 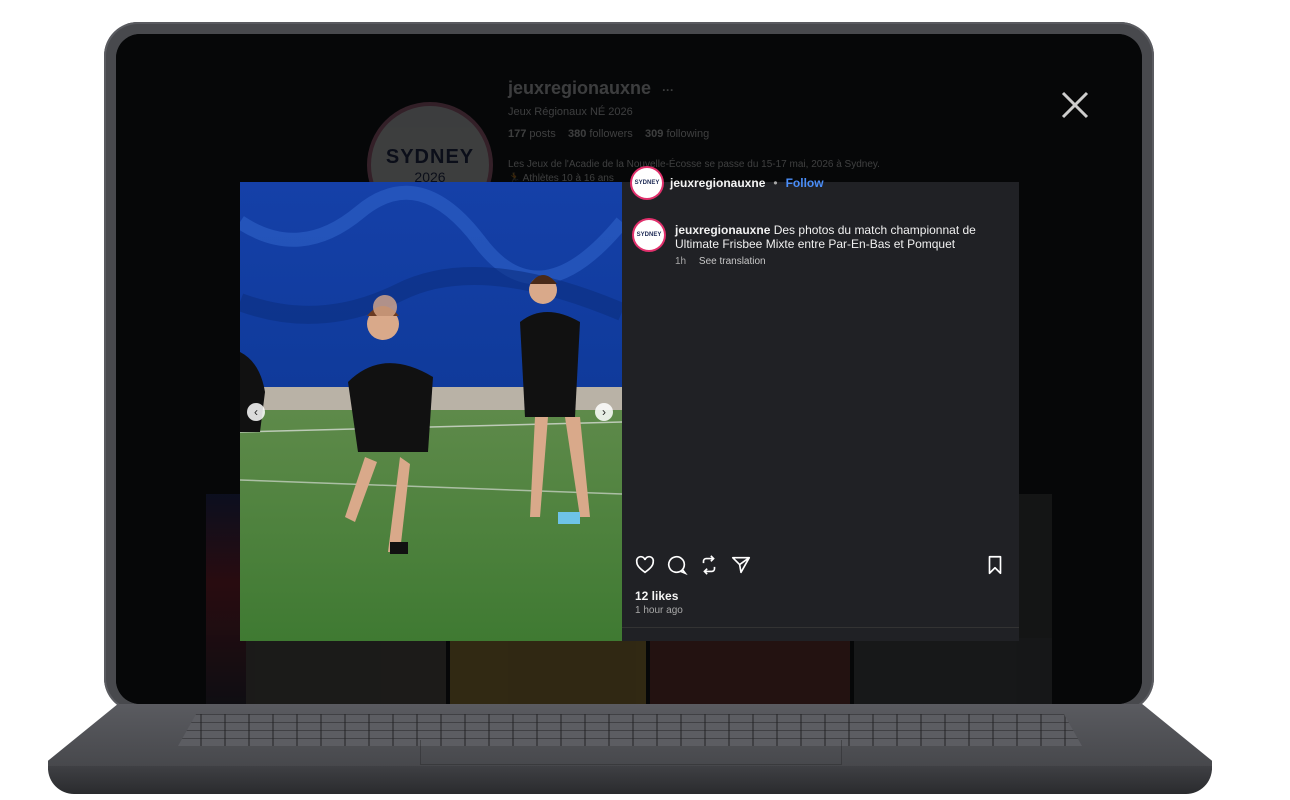 I want to click on next-button: ›, so click(x=604, y=412).